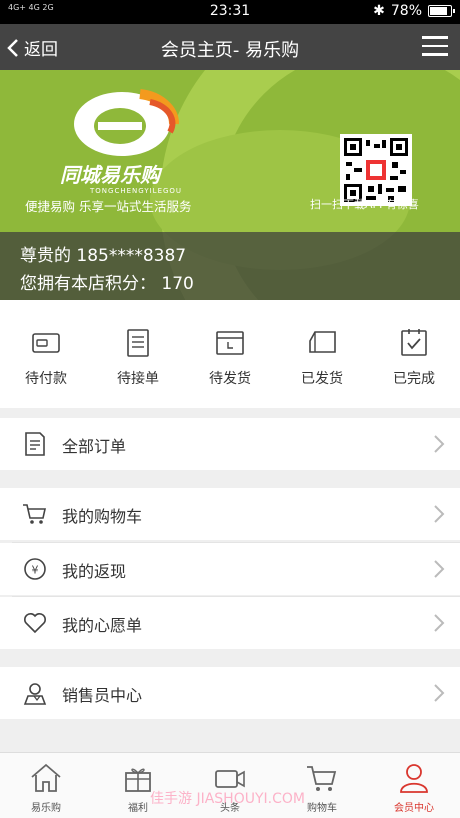  What do you see at coordinates (127, 122) in the screenshot?
I see `logo-e-icon` at bounding box center [127, 122].